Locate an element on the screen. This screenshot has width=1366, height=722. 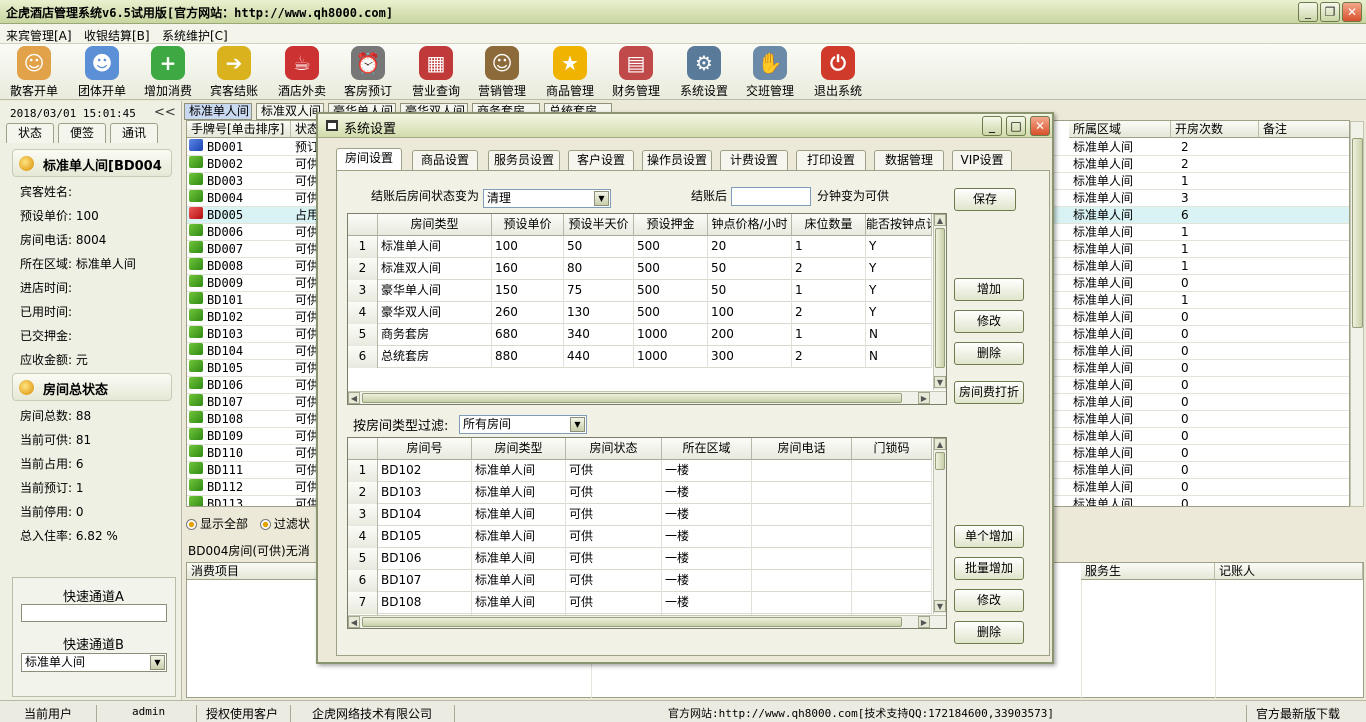
table-row: 2 标准双人间 160 80 500 50 2 Y is located at coordinates (640, 269).